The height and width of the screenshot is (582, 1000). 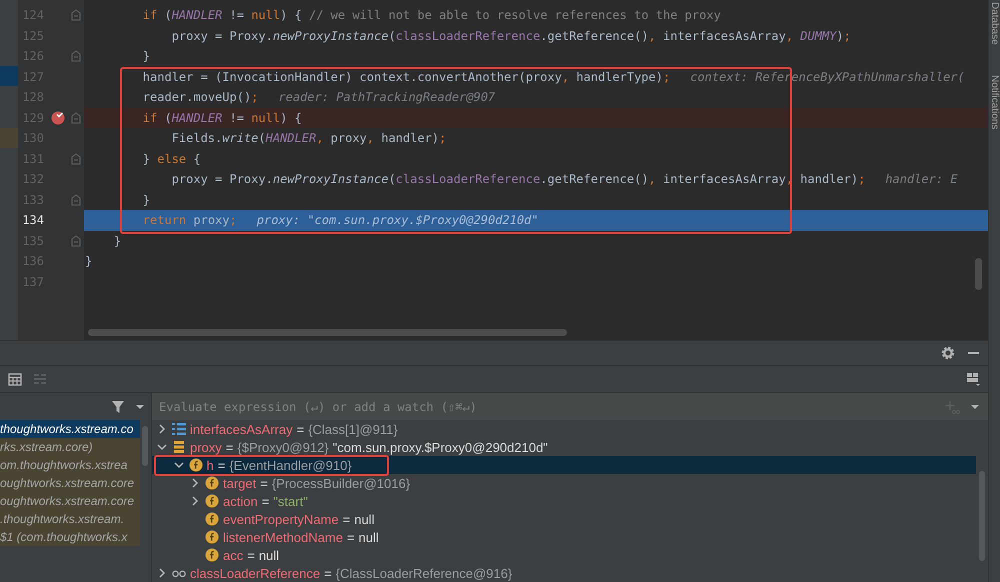 I want to click on tree-row: target = {ProcessBuilder@1016}, so click(x=564, y=483).